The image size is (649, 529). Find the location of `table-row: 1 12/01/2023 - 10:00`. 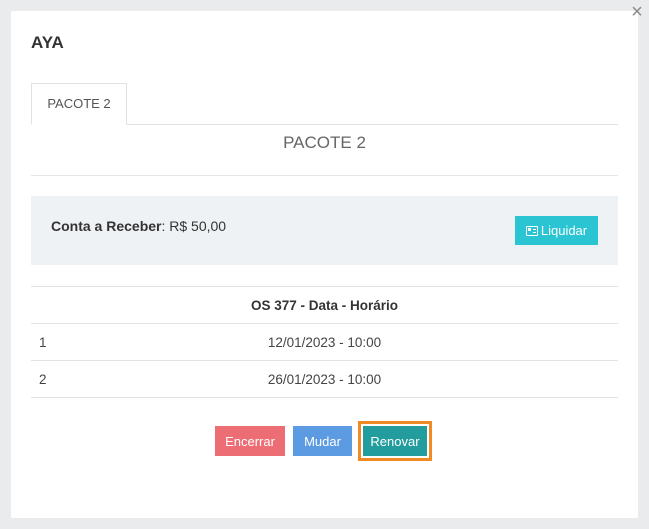

table-row: 1 12/01/2023 - 10:00 is located at coordinates (324, 342).